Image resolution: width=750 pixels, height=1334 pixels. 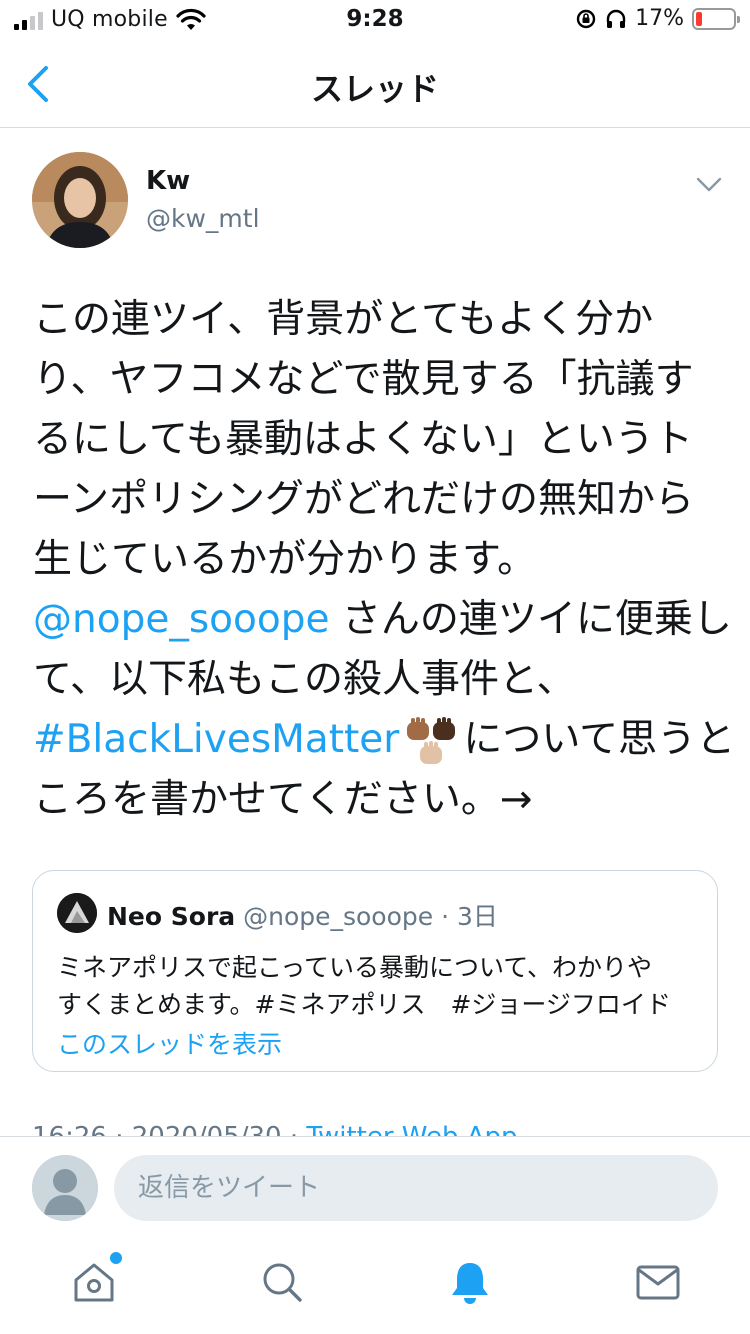 What do you see at coordinates (709, 185) in the screenshot?
I see `chevron-down-icon` at bounding box center [709, 185].